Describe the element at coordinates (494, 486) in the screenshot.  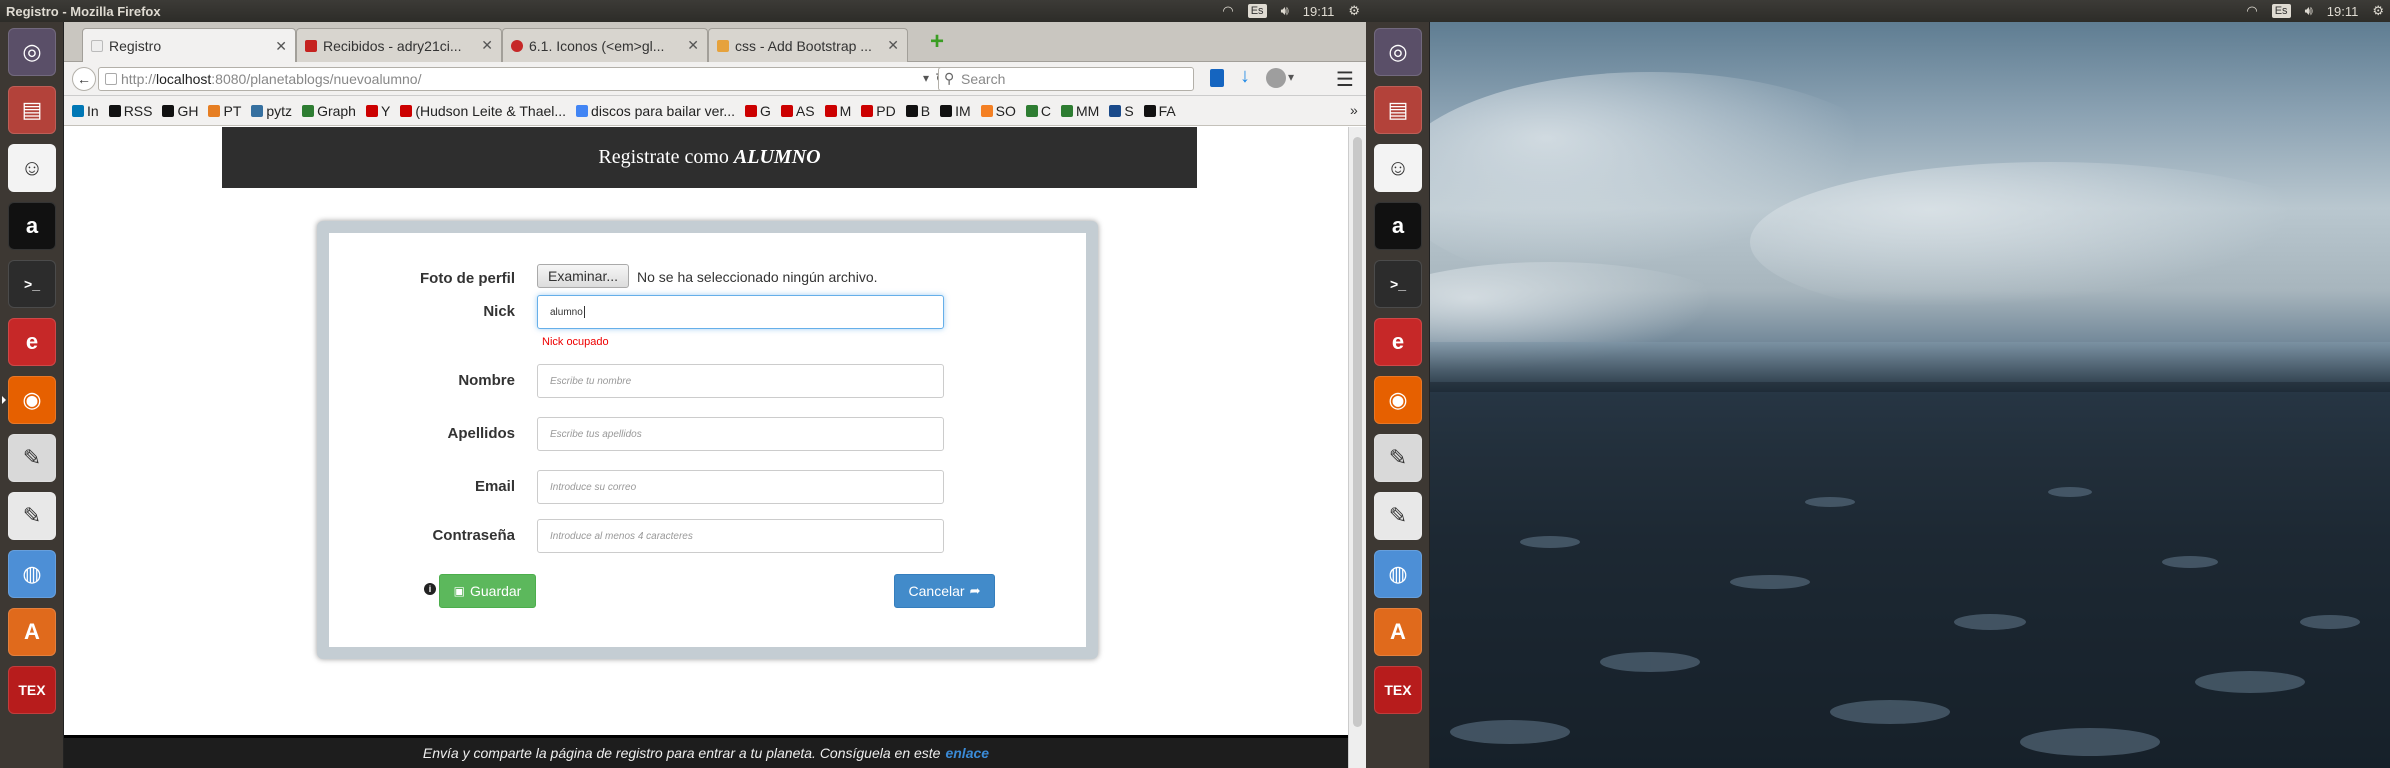
I see `email-label: Email` at that location.